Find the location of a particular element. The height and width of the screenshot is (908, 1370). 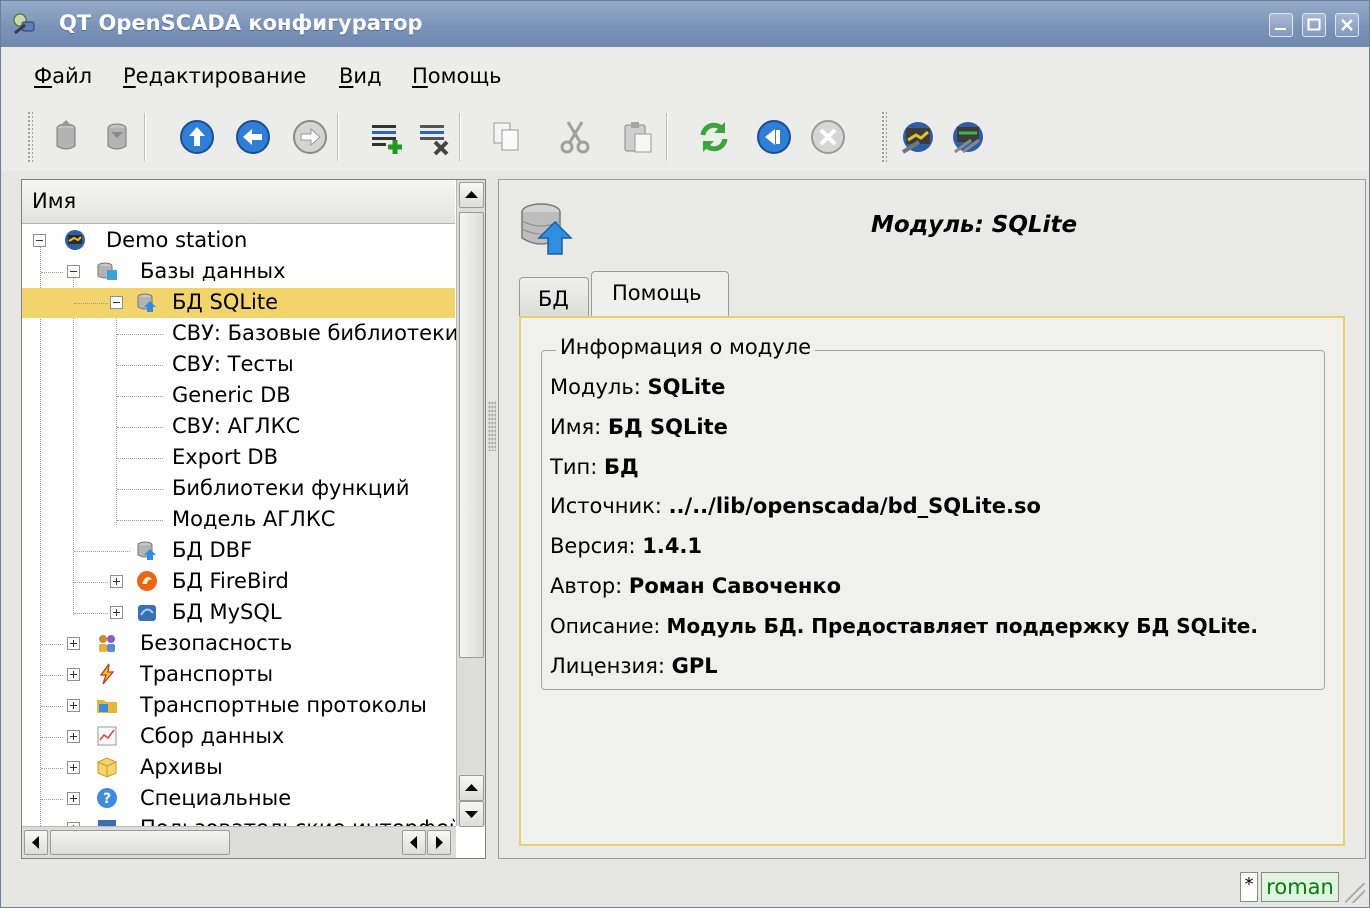

toolbar is located at coordinates (685, 136).